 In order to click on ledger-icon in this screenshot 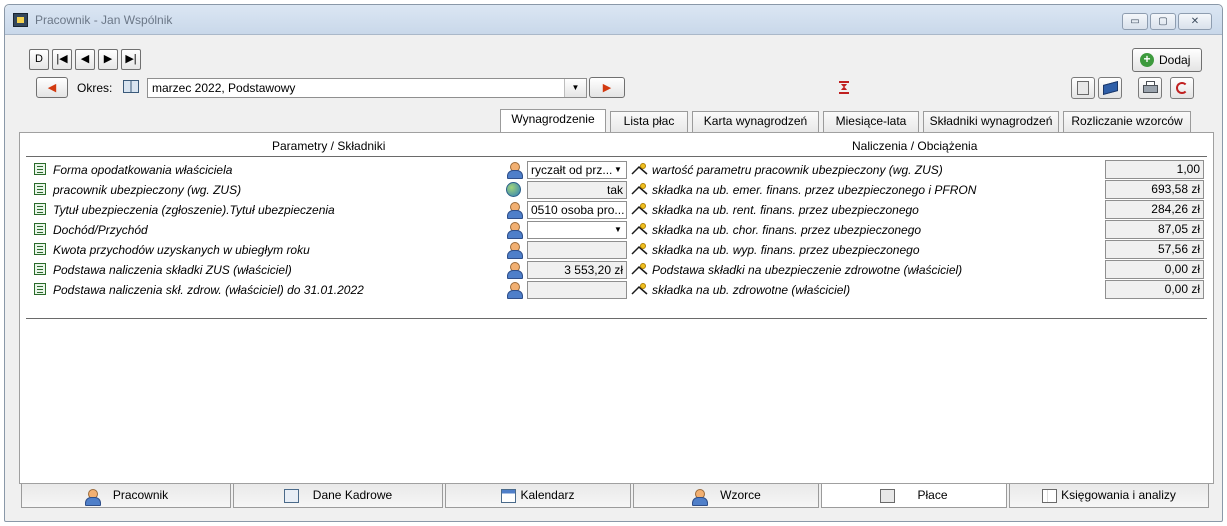, I will do `click(1050, 495)`.